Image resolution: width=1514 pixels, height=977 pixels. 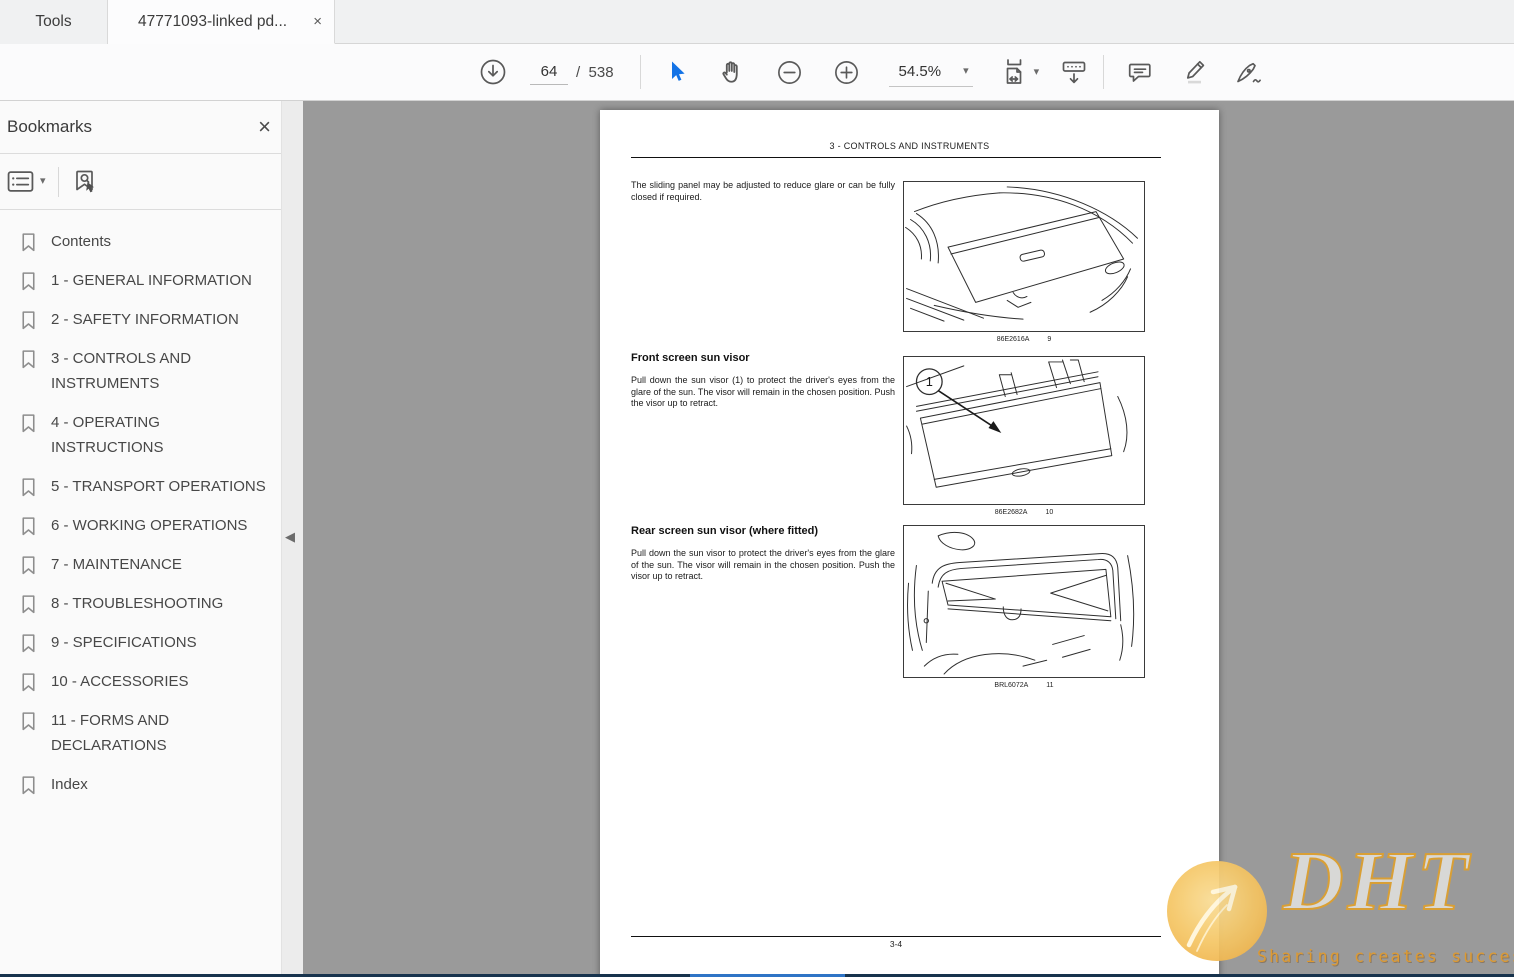 I want to click on bookmarks-header: Bookmarks ×, so click(x=140, y=127).